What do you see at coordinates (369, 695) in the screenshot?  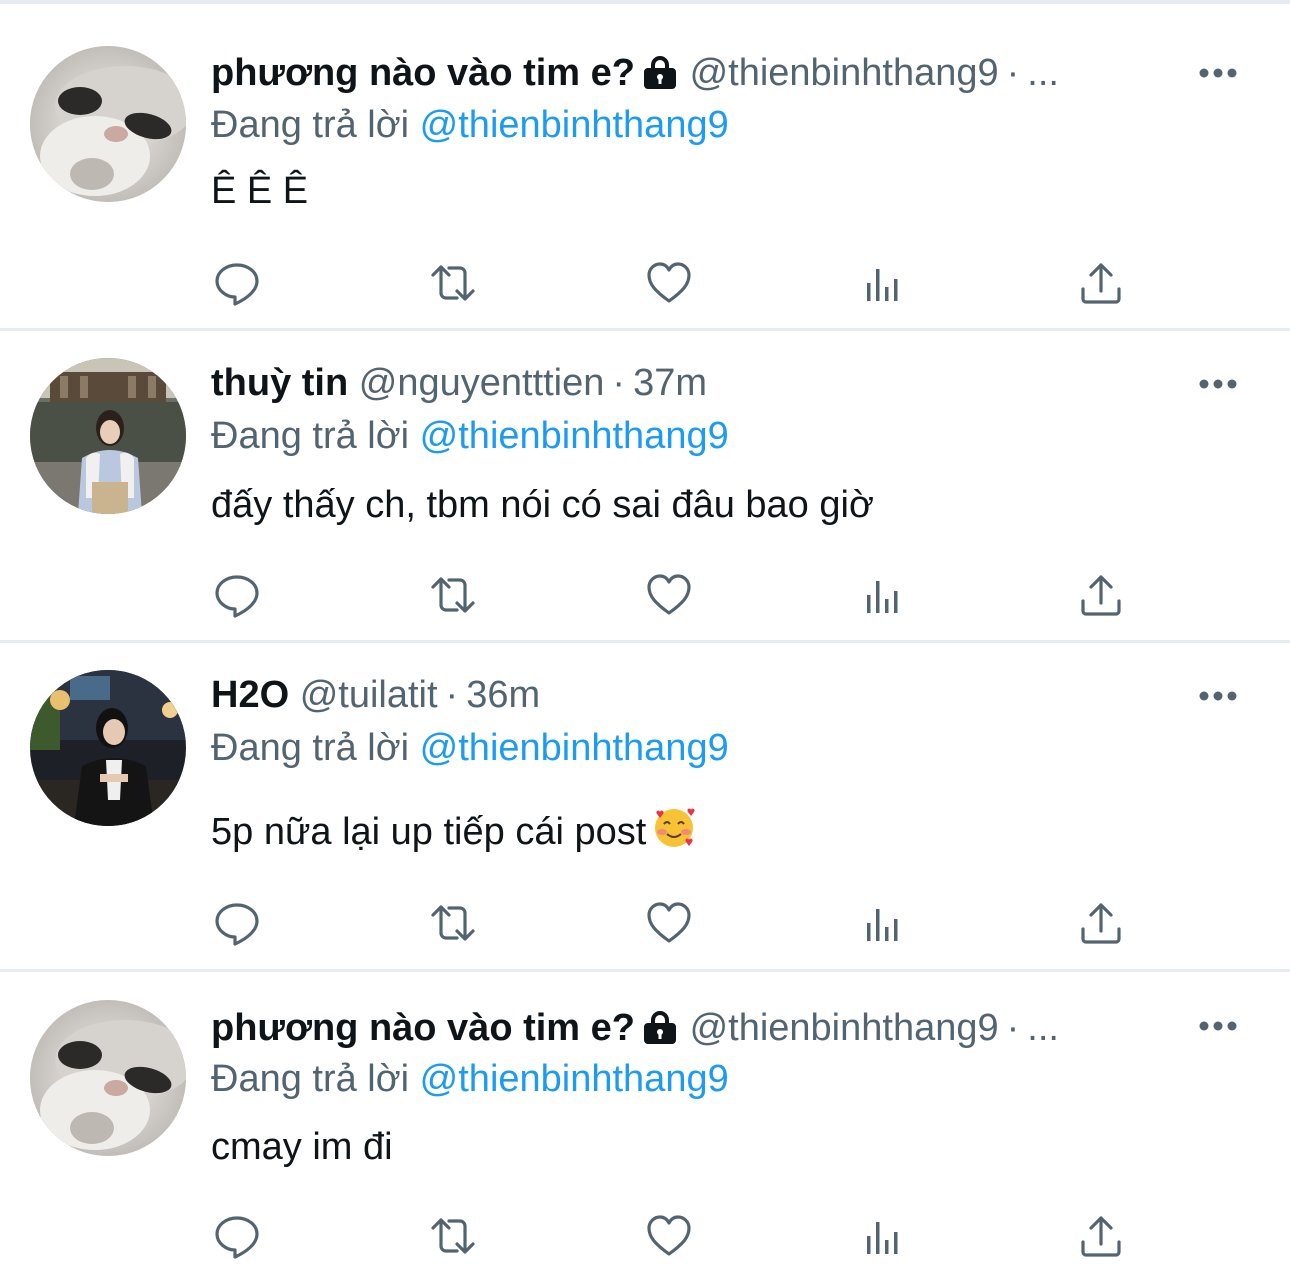 I see `user-handle: @tuilatit` at bounding box center [369, 695].